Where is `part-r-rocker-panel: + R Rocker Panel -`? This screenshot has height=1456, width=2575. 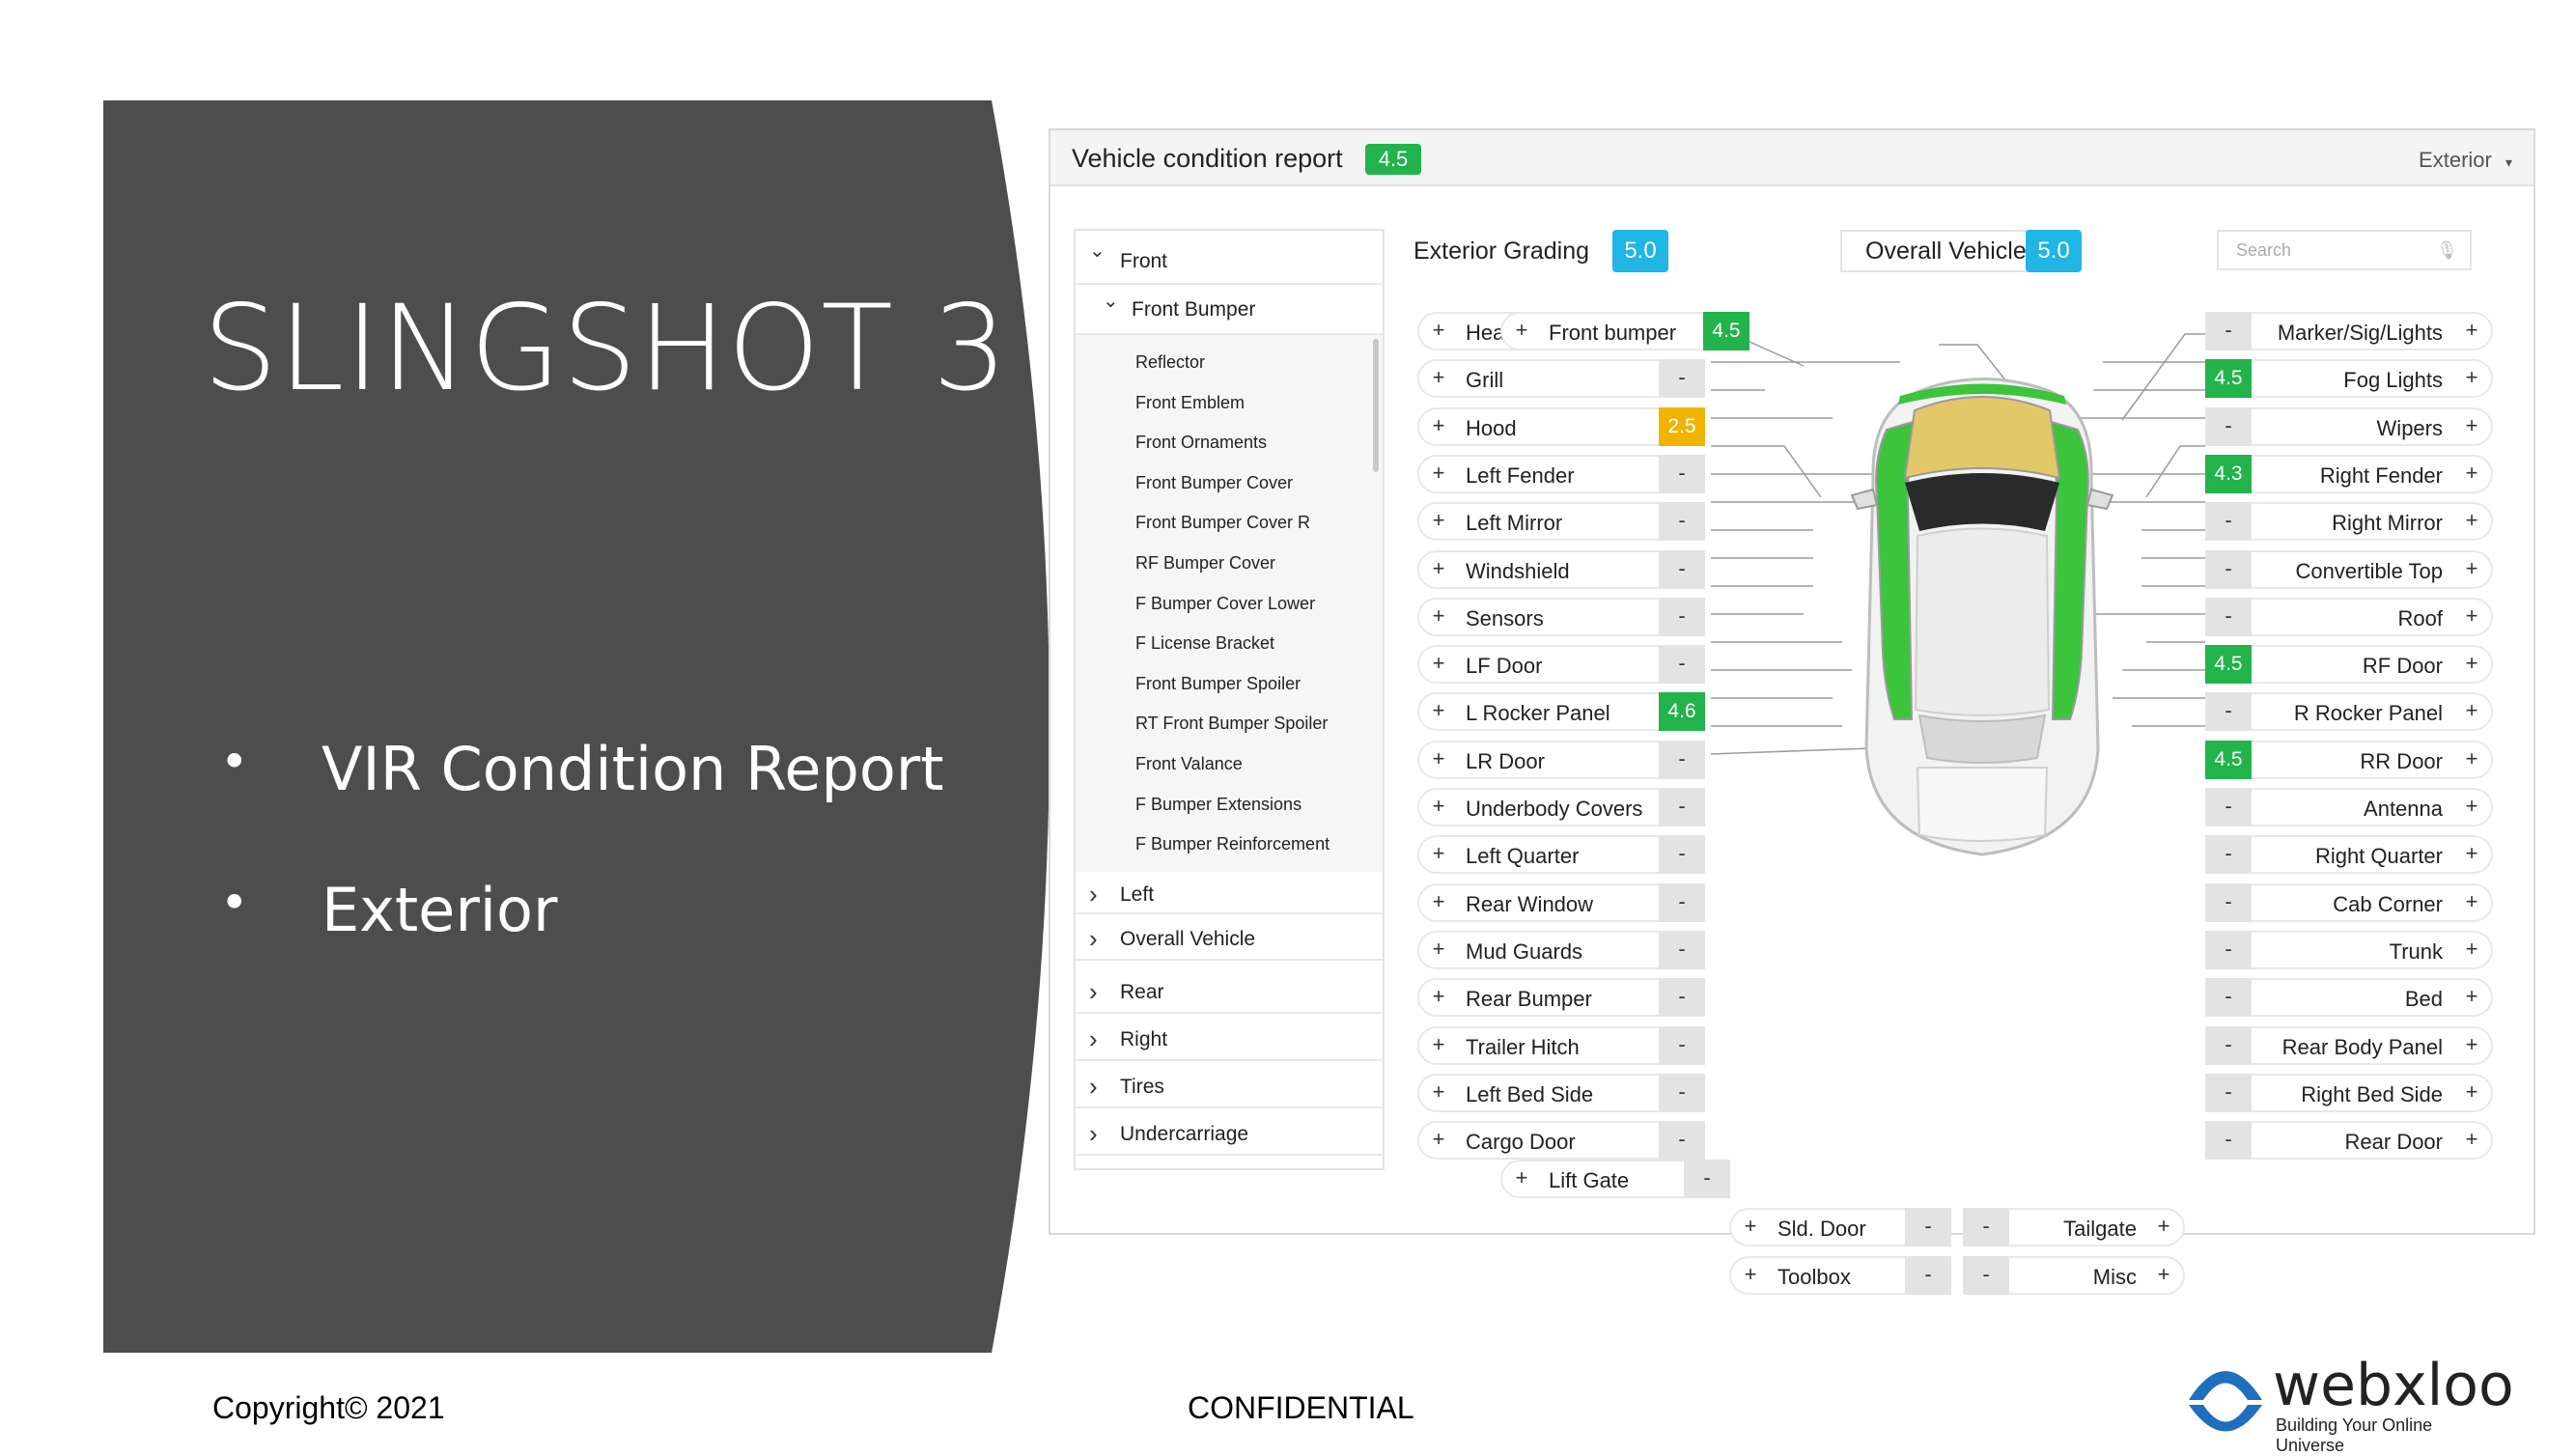 part-r-rocker-panel: + R Rocker Panel - is located at coordinates (2349, 712).